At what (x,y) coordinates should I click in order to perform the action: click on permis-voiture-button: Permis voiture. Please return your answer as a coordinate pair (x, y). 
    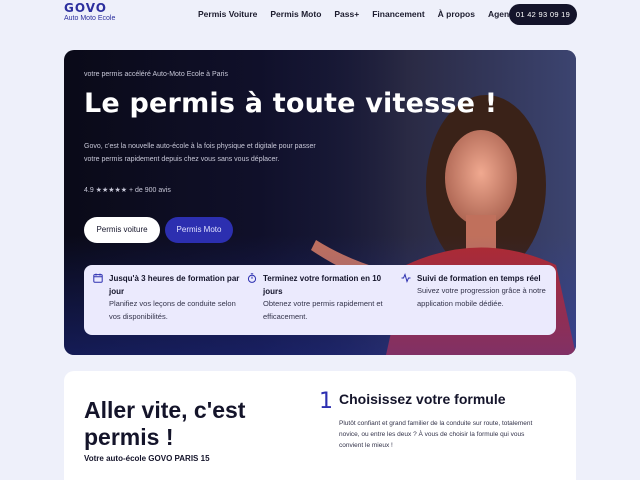
    Looking at the image, I should click on (122, 230).